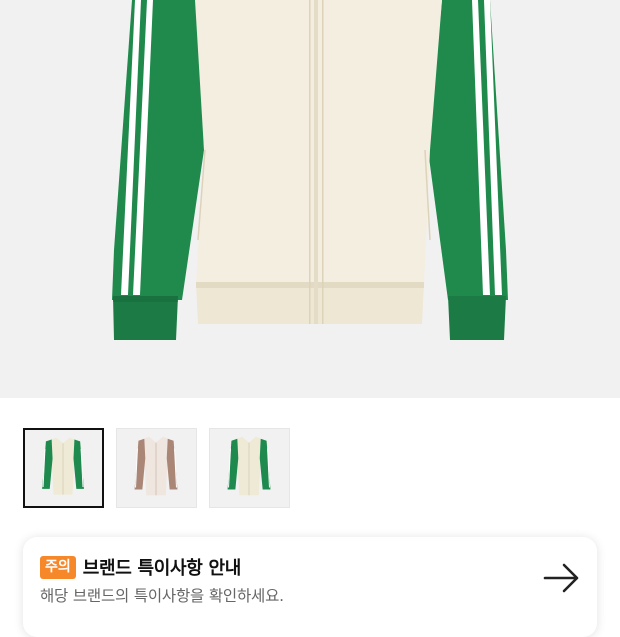 The image size is (620, 637). Describe the element at coordinates (562, 578) in the screenshot. I see `arrow-right-icon` at that location.